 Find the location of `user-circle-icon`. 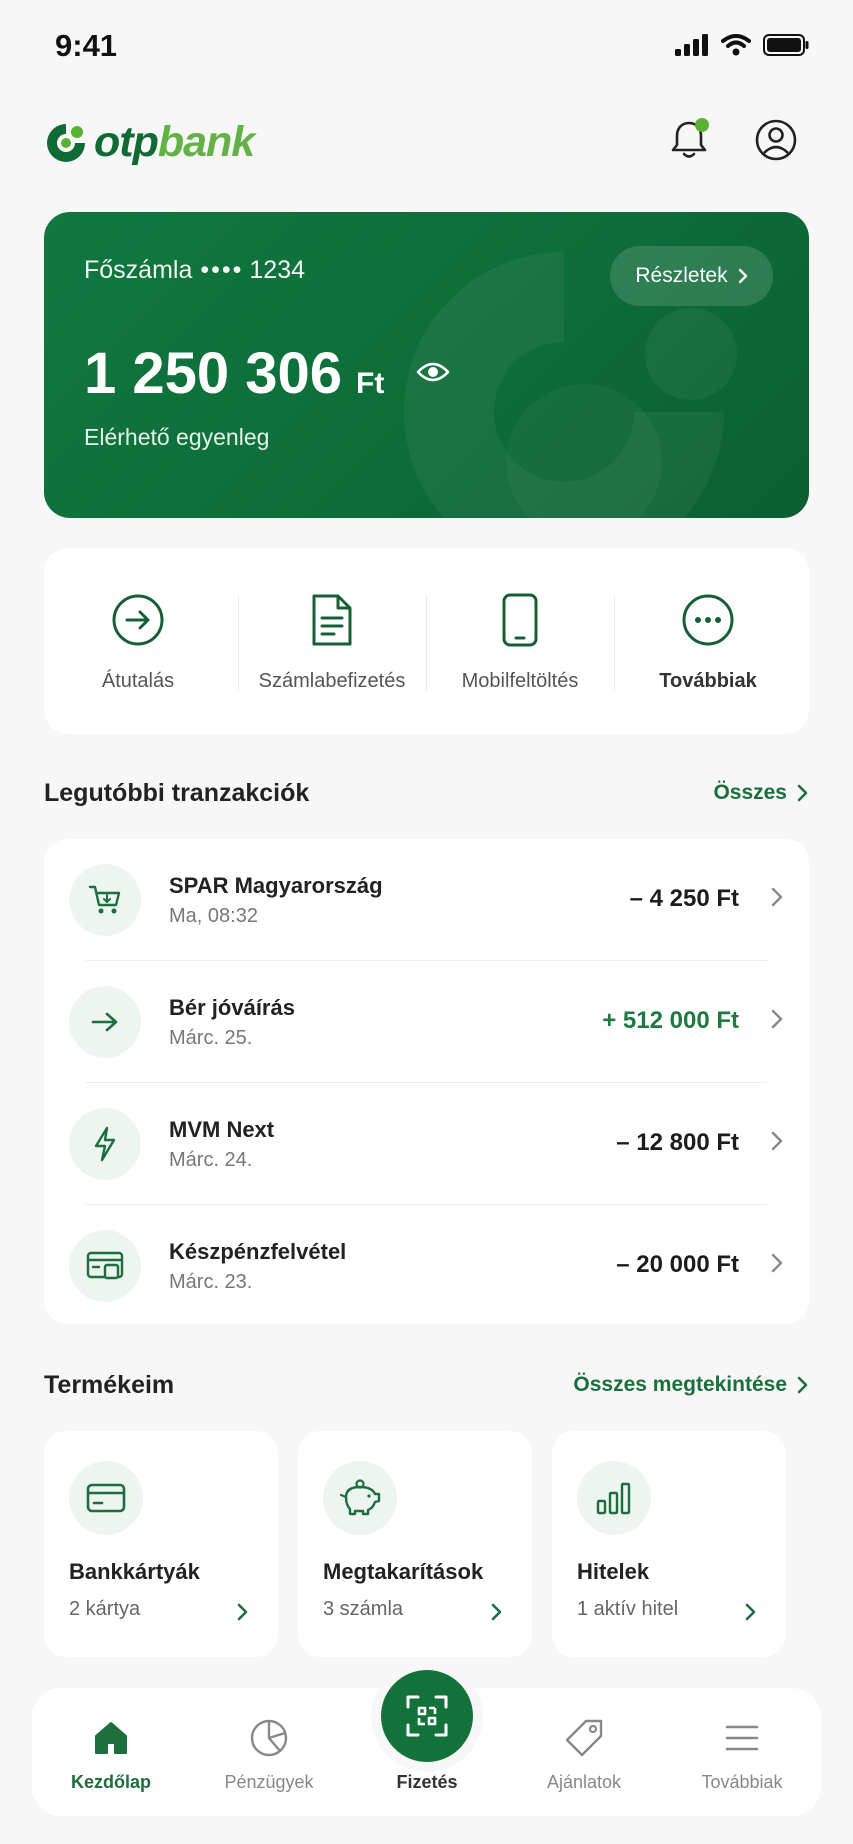

user-circle-icon is located at coordinates (776, 140).